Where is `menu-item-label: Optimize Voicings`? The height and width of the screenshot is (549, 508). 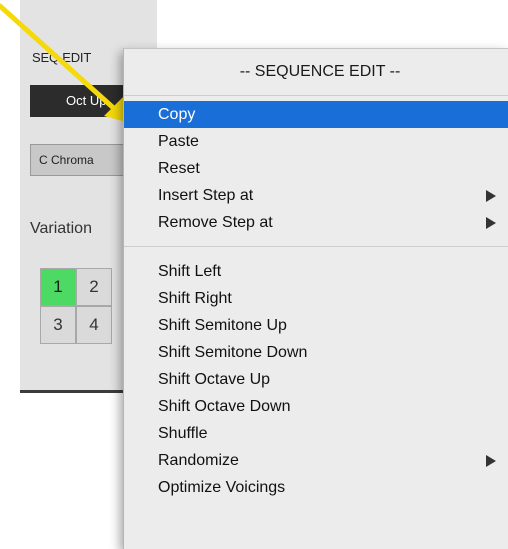
menu-item-label: Optimize Voicings is located at coordinates (222, 487).